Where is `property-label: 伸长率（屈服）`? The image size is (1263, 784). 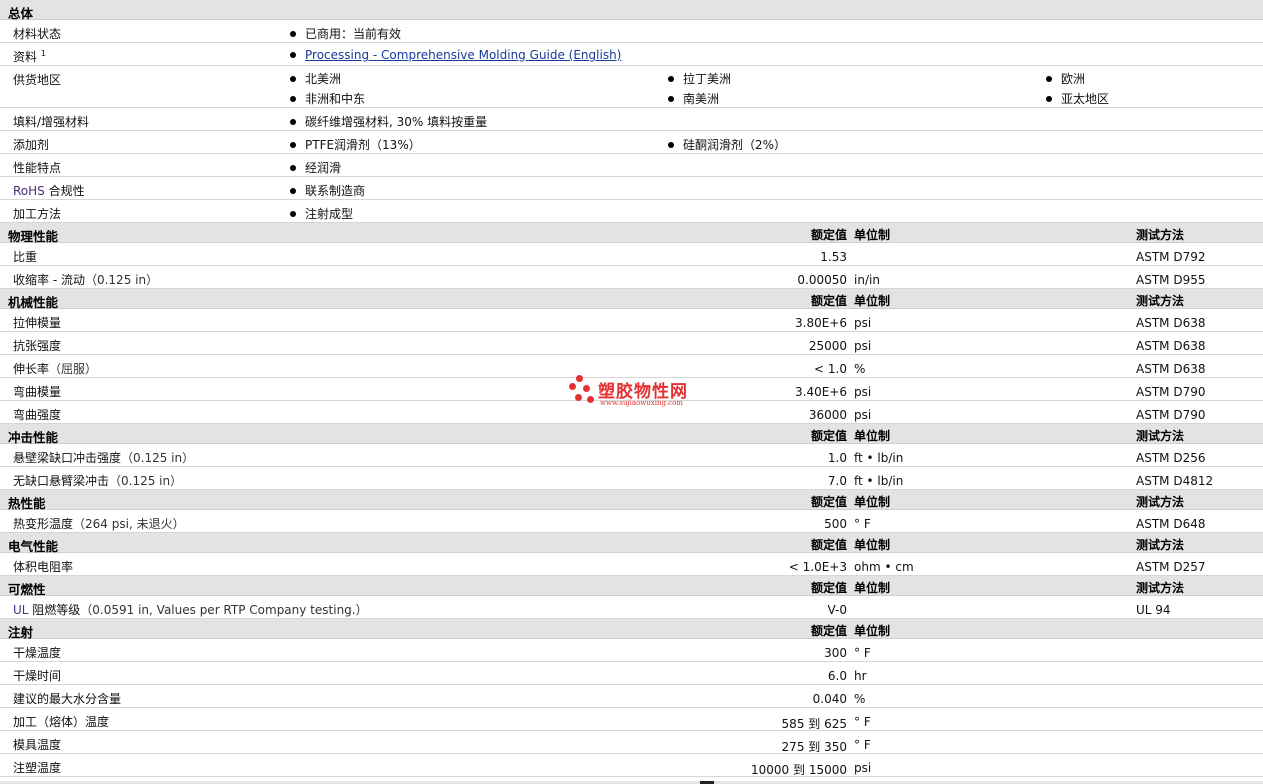 property-label: 伸长率（屈服） is located at coordinates (55, 369).